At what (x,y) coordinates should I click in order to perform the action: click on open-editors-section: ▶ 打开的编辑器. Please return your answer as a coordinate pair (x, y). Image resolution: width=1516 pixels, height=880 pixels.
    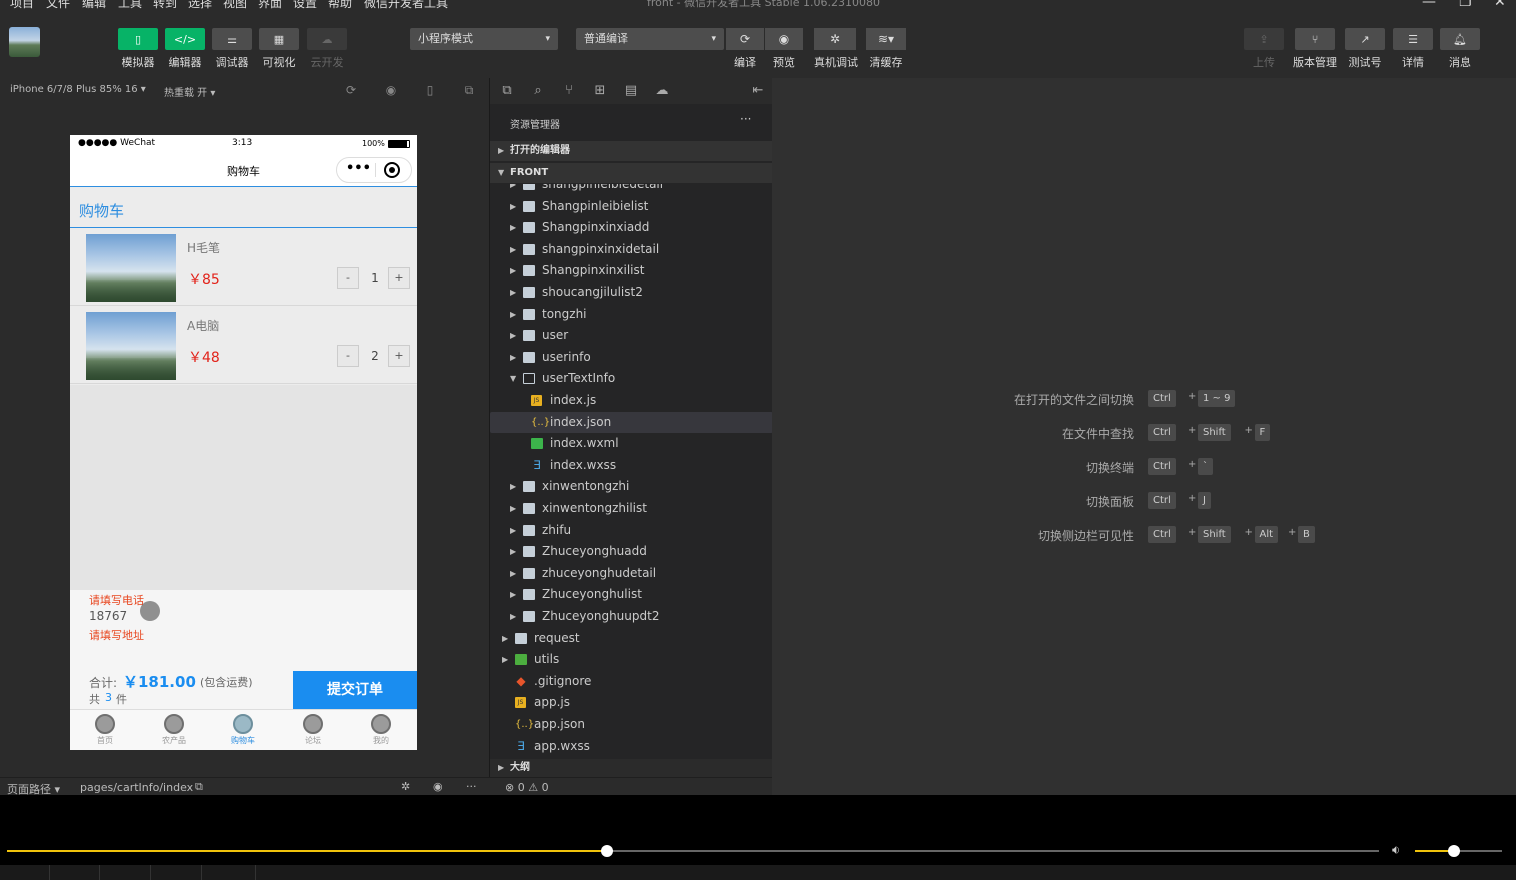
    Looking at the image, I should click on (631, 151).